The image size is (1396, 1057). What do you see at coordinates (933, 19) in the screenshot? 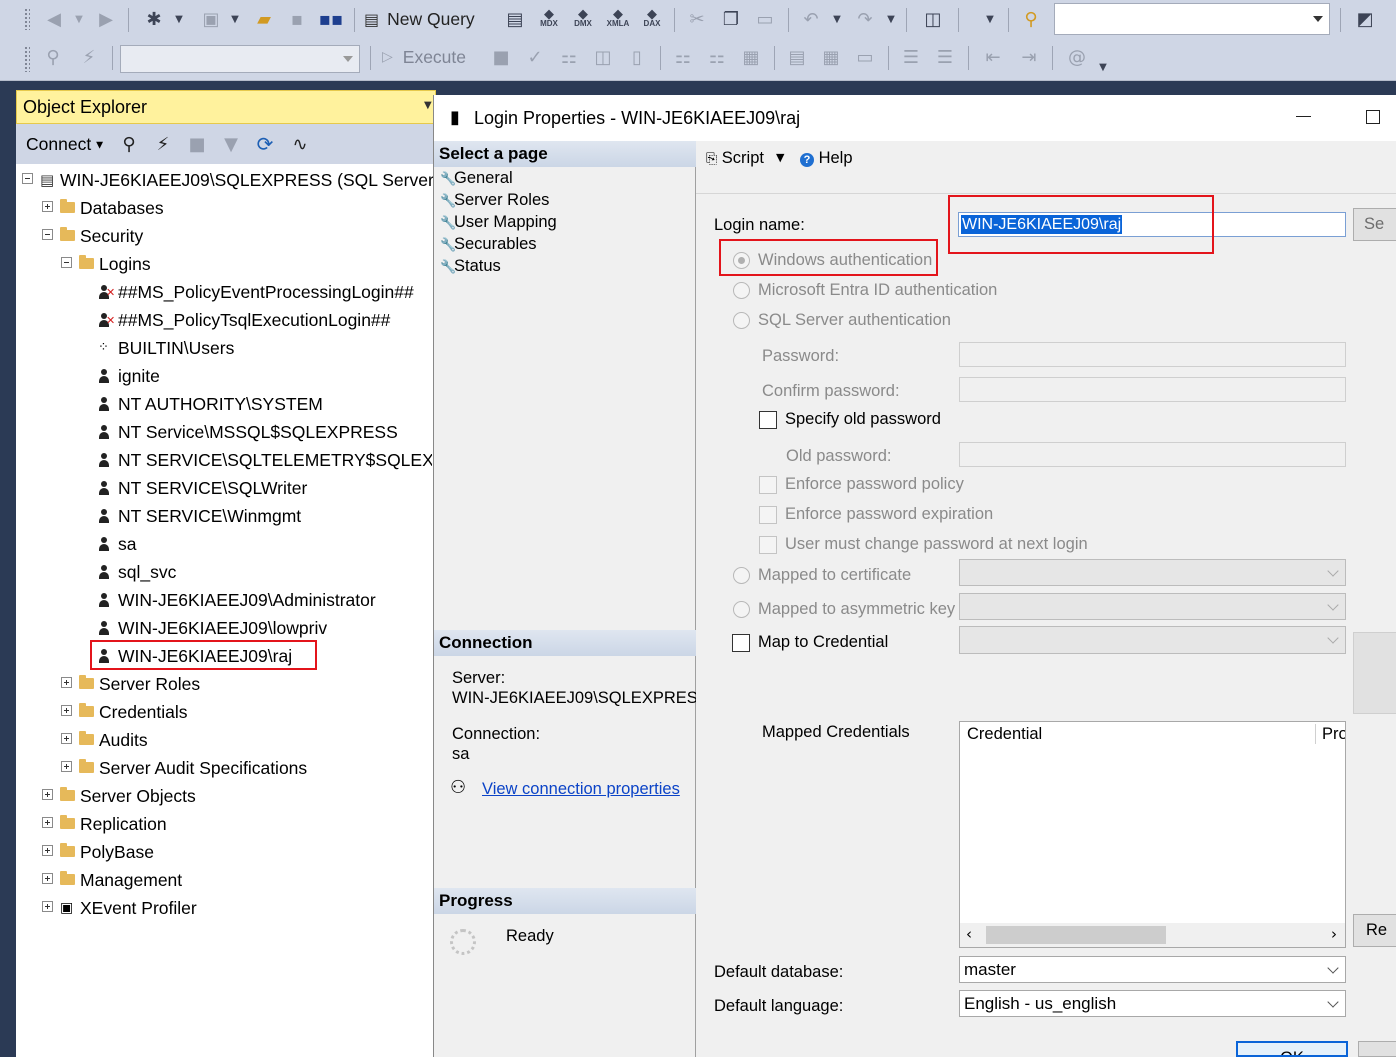
I see `activity-monitor-icon: ◫` at bounding box center [933, 19].